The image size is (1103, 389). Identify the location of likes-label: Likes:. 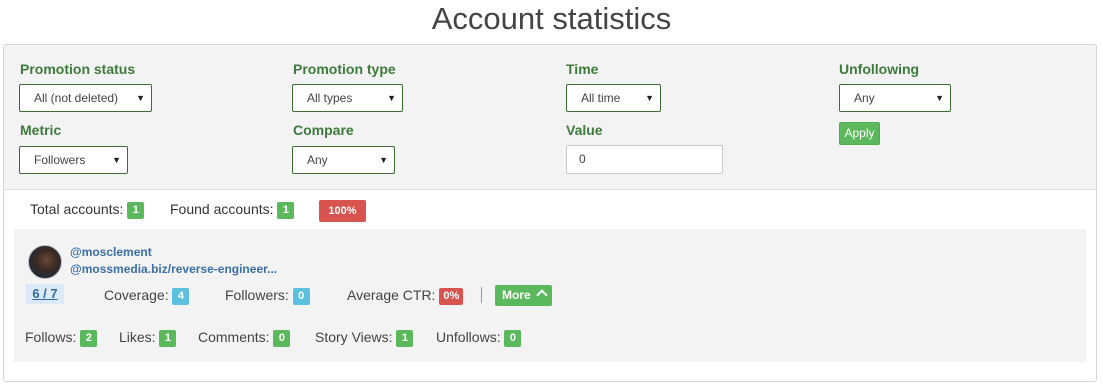
(137, 337).